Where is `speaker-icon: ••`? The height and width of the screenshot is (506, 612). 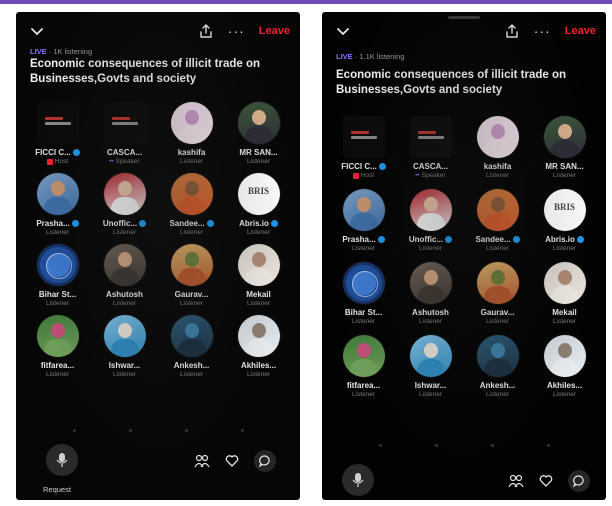
speaker-icon: •• is located at coordinates (417, 175).